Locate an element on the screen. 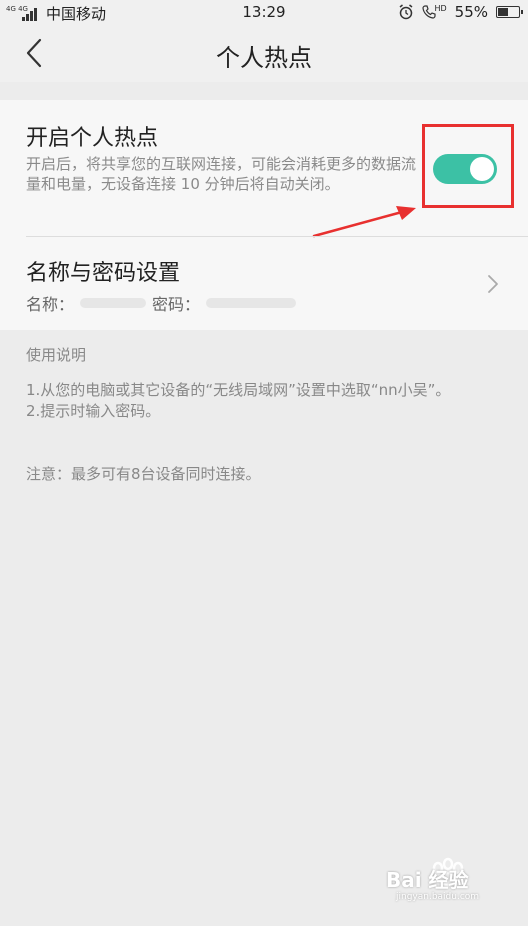 The height and width of the screenshot is (926, 528). watermark-url: jingyan.baidu.com is located at coordinates (438, 897).